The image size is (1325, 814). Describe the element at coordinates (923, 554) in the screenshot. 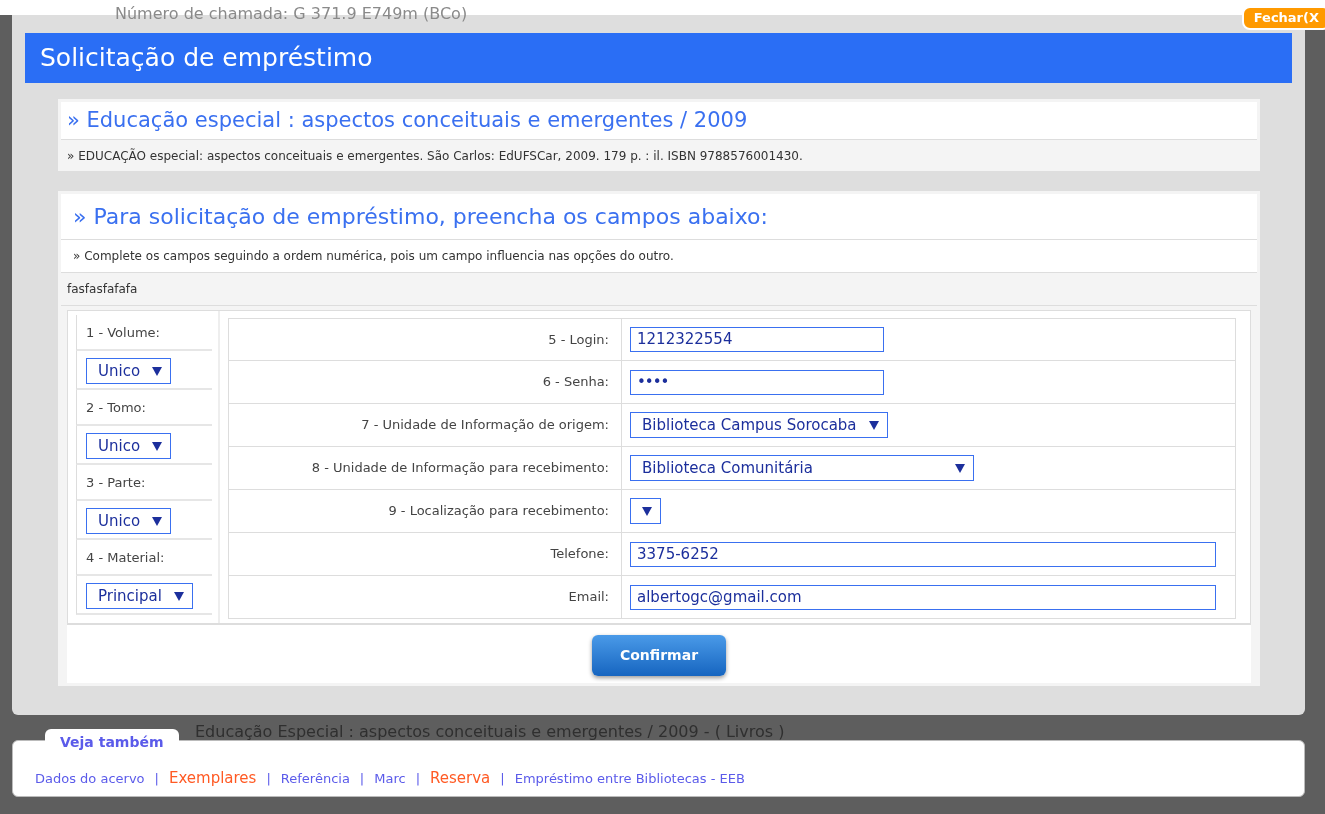

I see `input-field: 3375-6252` at that location.